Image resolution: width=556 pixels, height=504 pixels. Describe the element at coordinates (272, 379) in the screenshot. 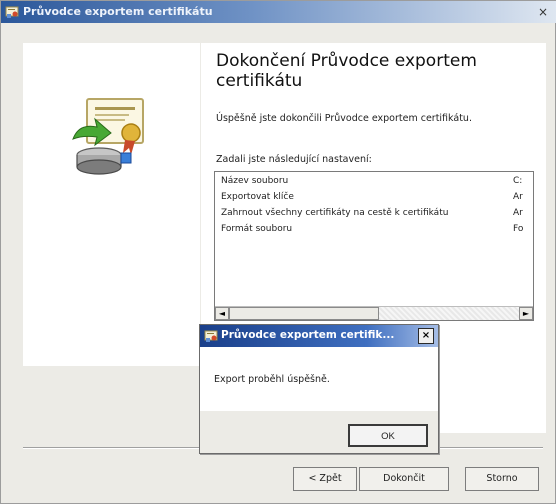

I see `dialog-message: Export proběhl úspěšně.` at that location.